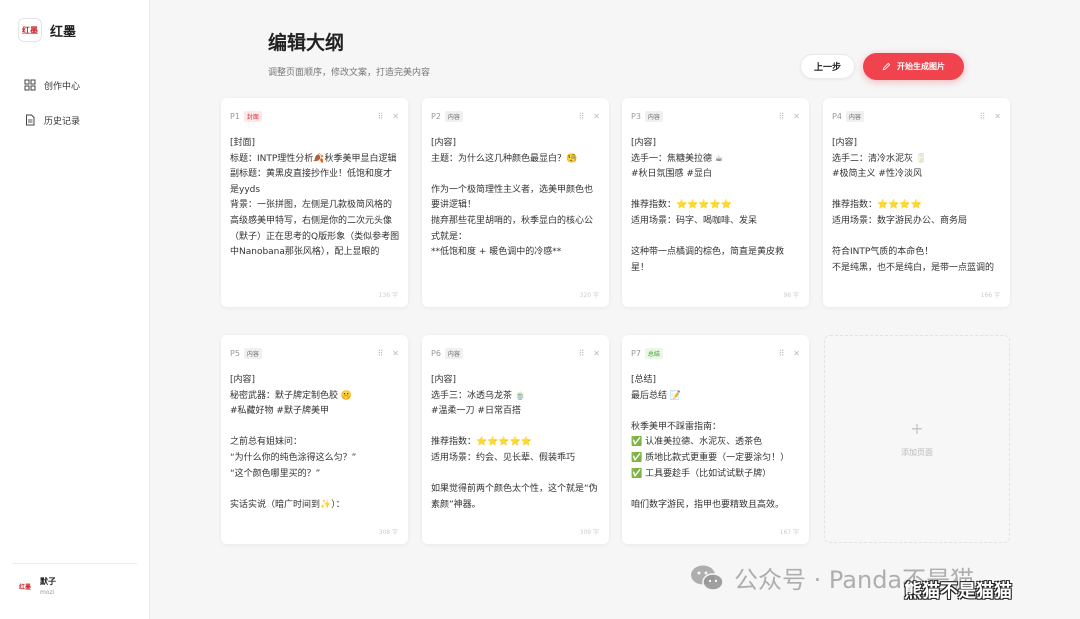 The image size is (1080, 619). Describe the element at coordinates (388, 532) in the screenshot. I see `char-count: 308 字` at that location.